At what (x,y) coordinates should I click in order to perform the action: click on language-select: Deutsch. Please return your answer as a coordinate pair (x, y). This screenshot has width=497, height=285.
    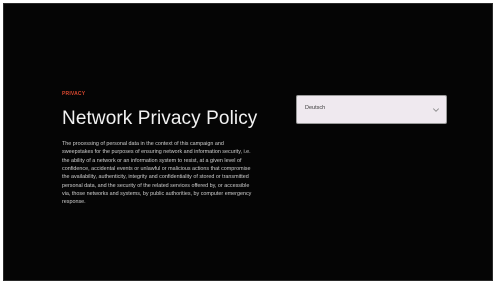
    Looking at the image, I should click on (371, 109).